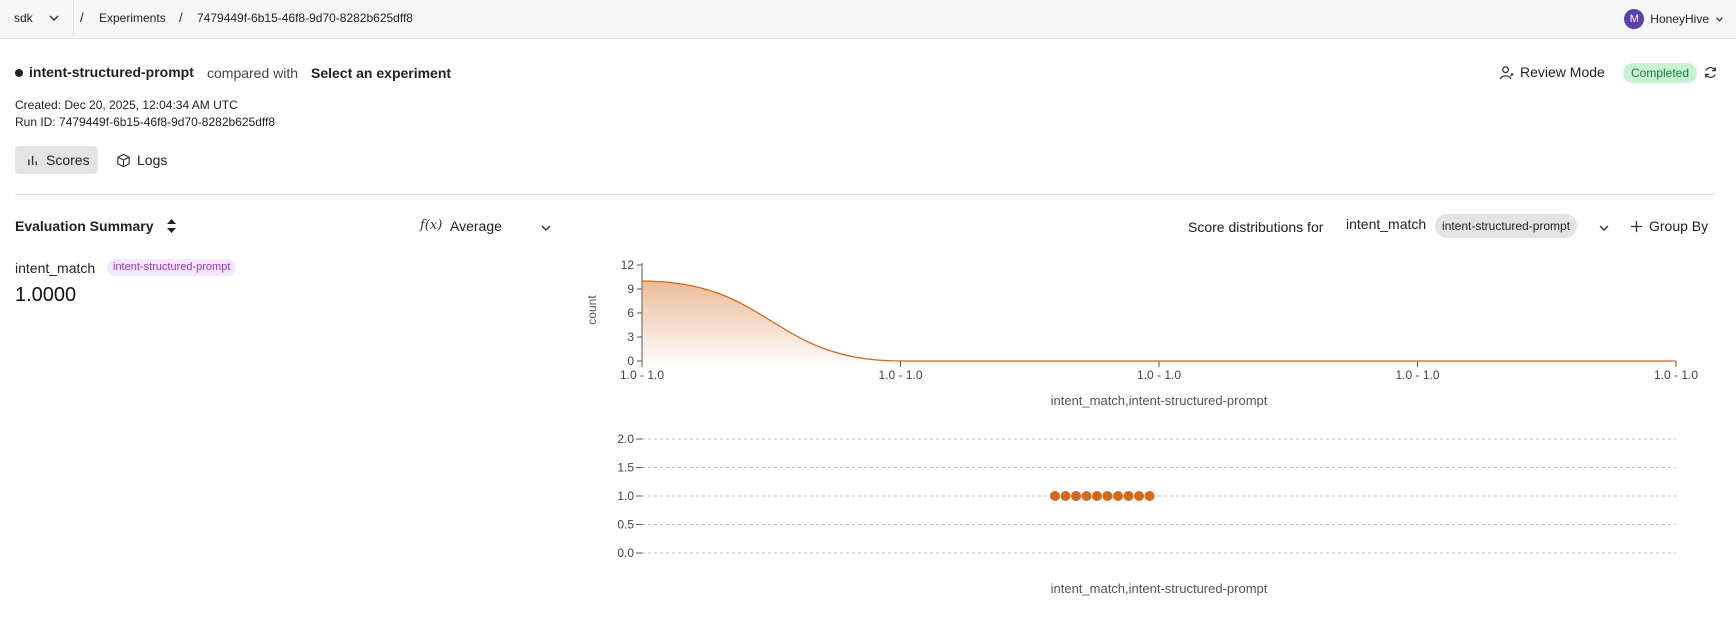 This screenshot has height=644, width=1736. I want to click on compared-with-label: compared with, so click(253, 73).